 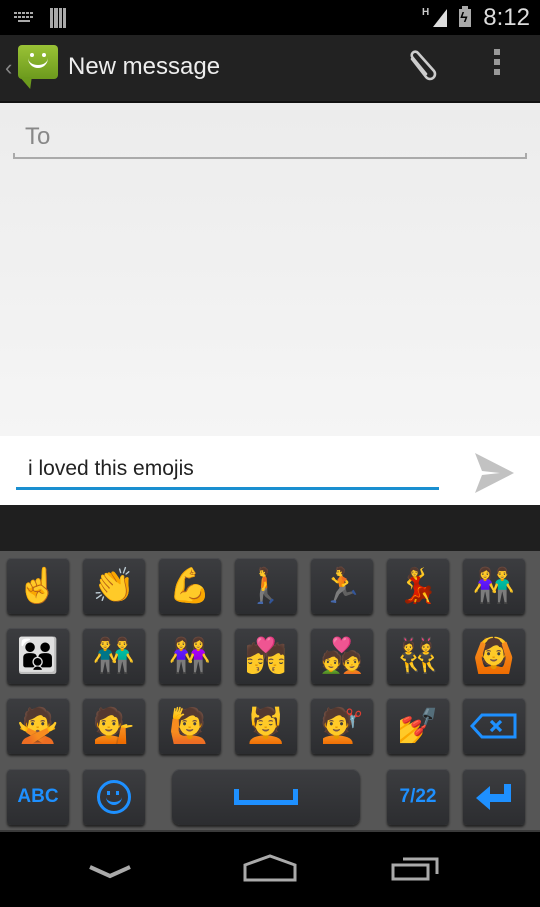 I want to click on emoji-key: 👏, so click(x=114, y=586).